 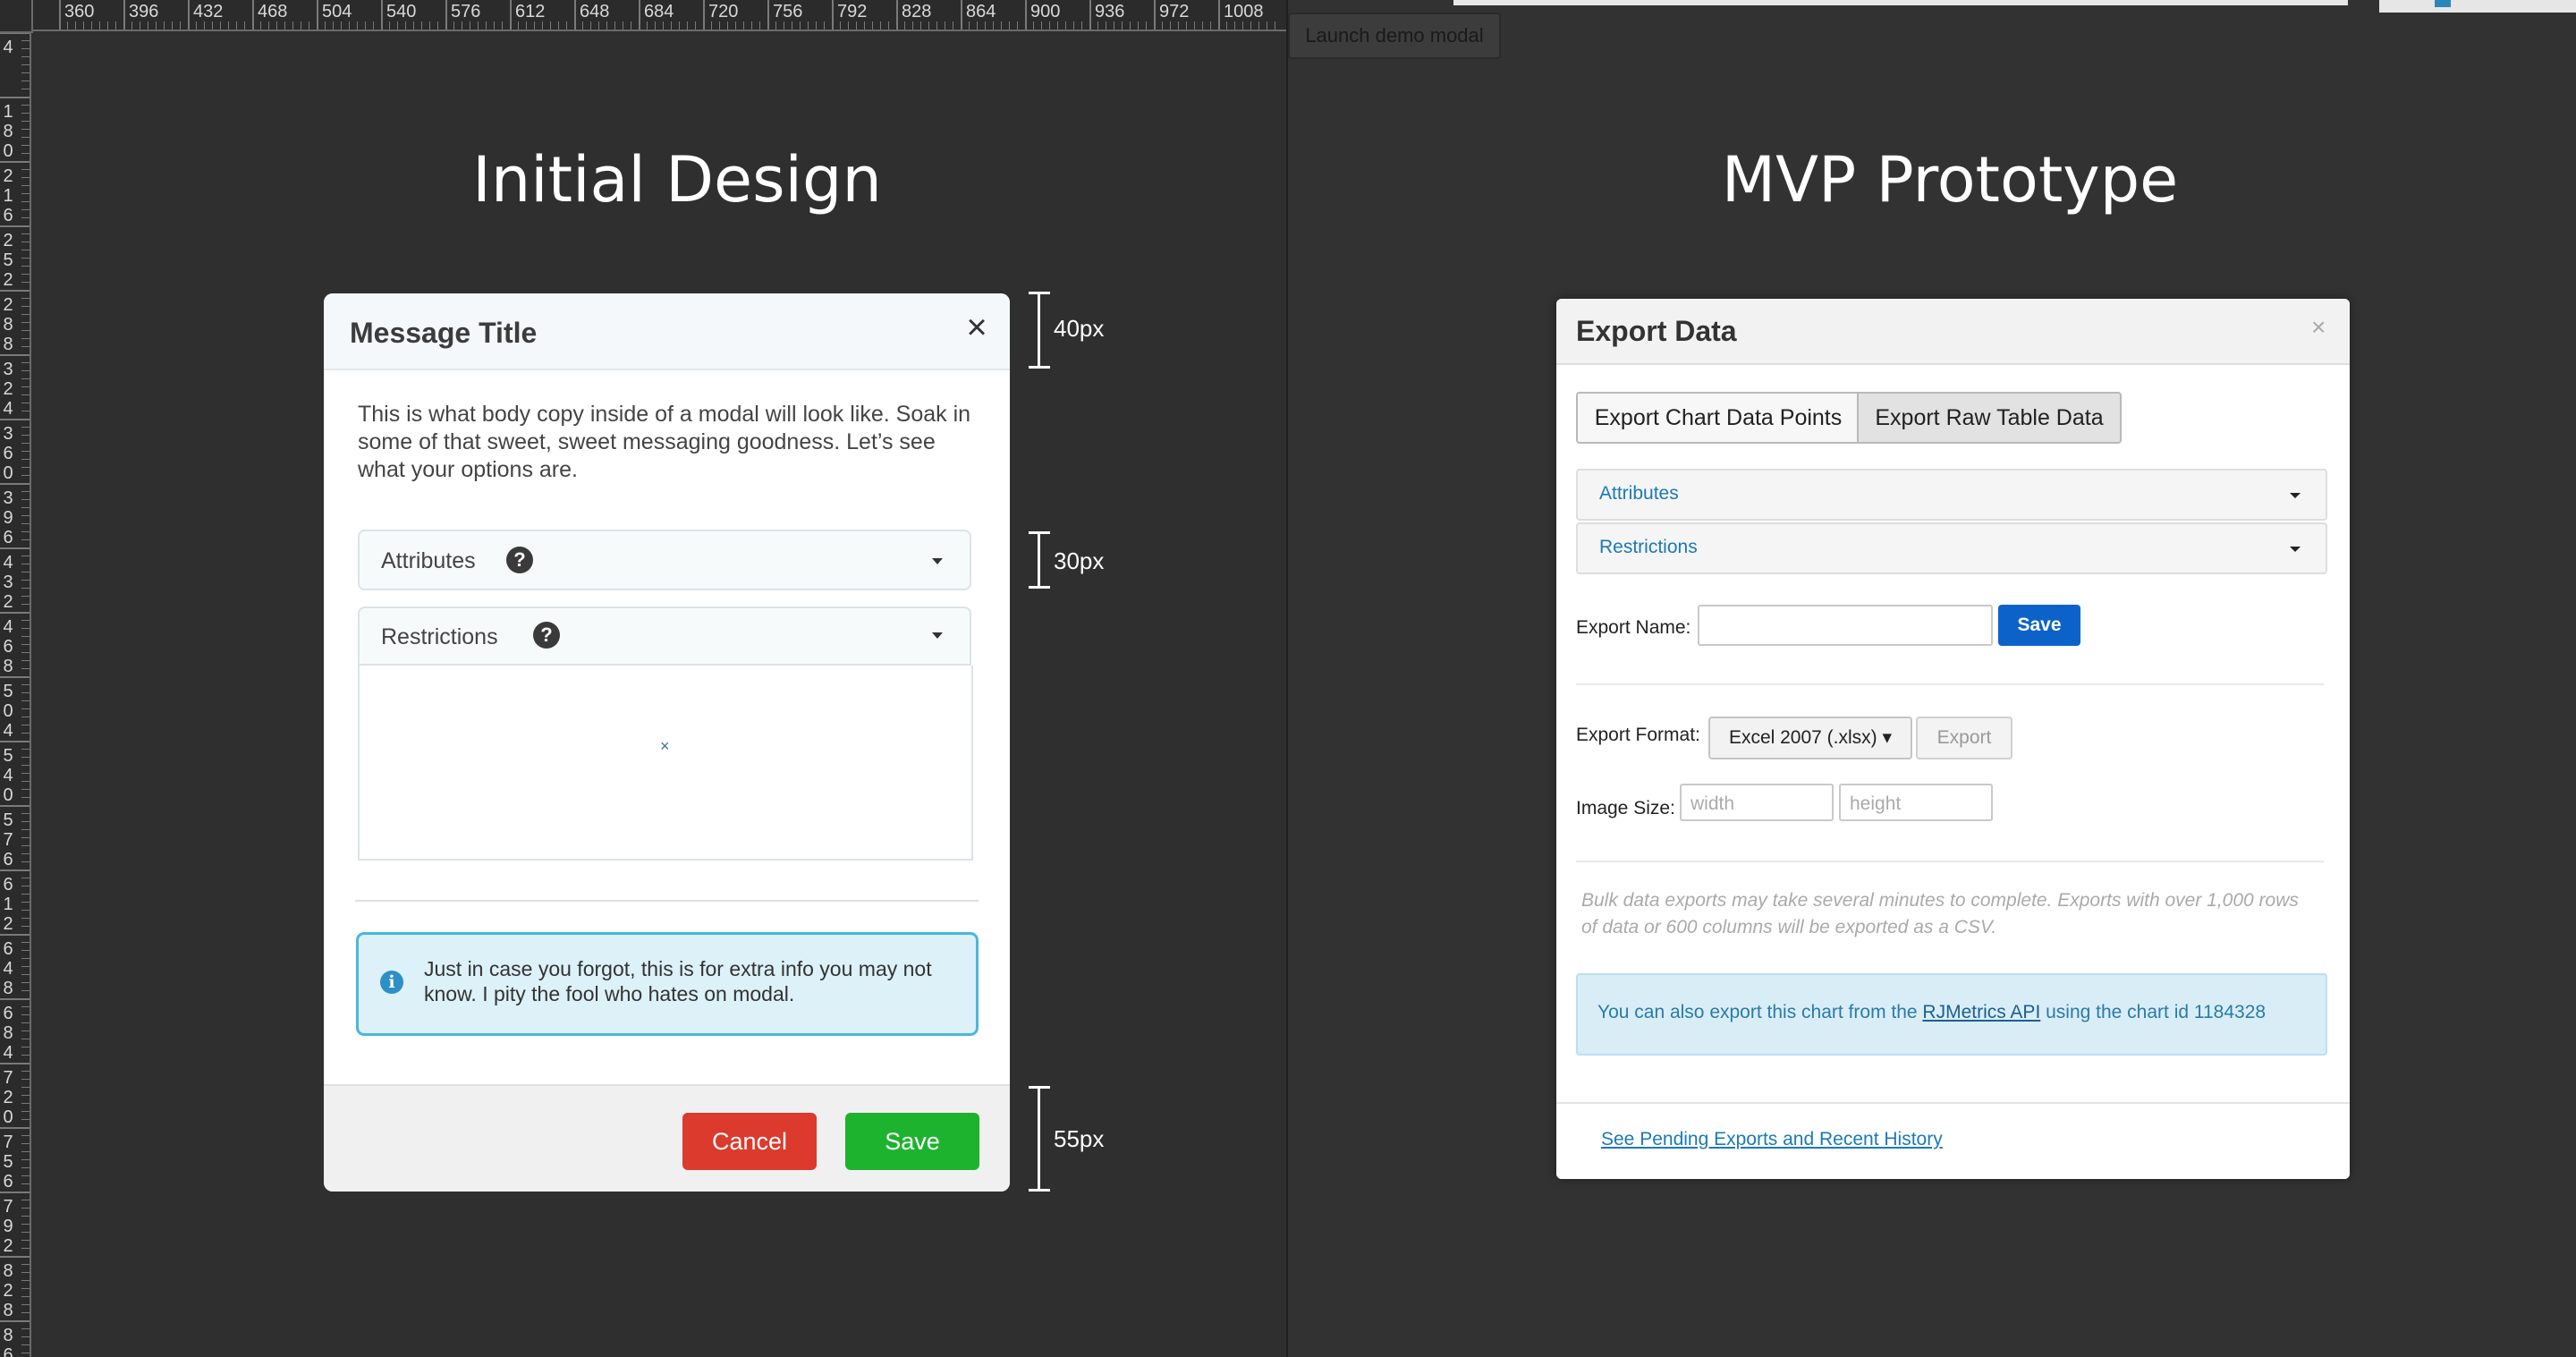 I want to click on ruler-label: 828, so click(x=8, y=1290).